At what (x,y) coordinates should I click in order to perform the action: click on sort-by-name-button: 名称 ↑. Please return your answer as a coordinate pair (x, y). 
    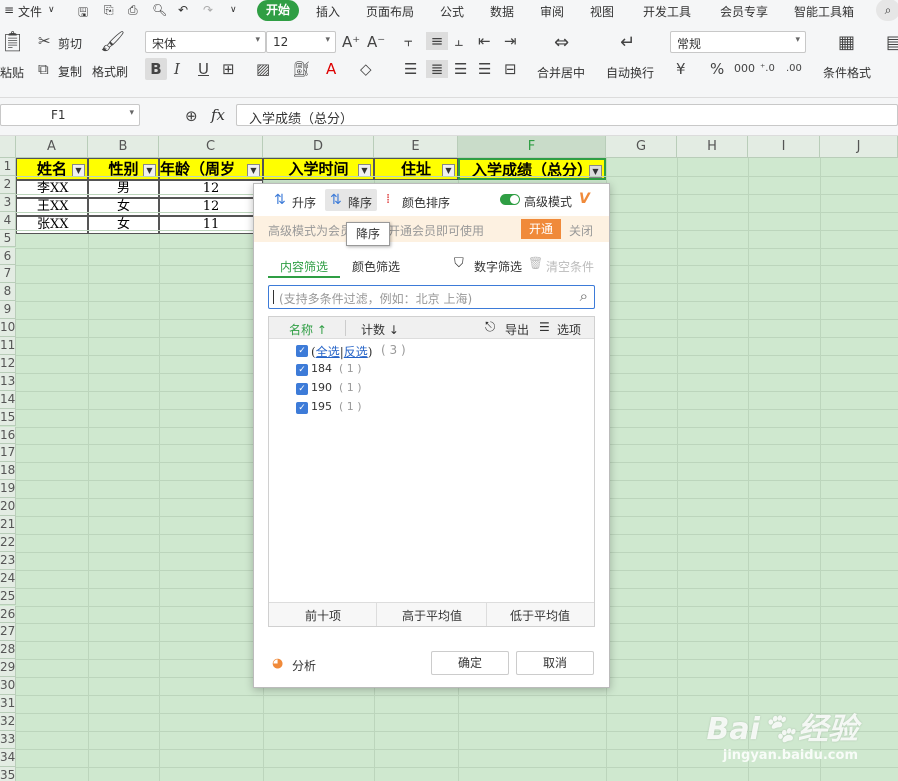
    Looking at the image, I should click on (308, 329).